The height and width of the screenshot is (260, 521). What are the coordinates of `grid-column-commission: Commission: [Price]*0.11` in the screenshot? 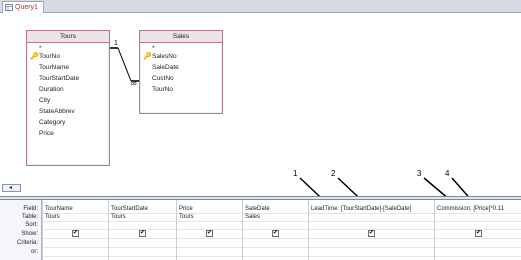 It's located at (477, 230).